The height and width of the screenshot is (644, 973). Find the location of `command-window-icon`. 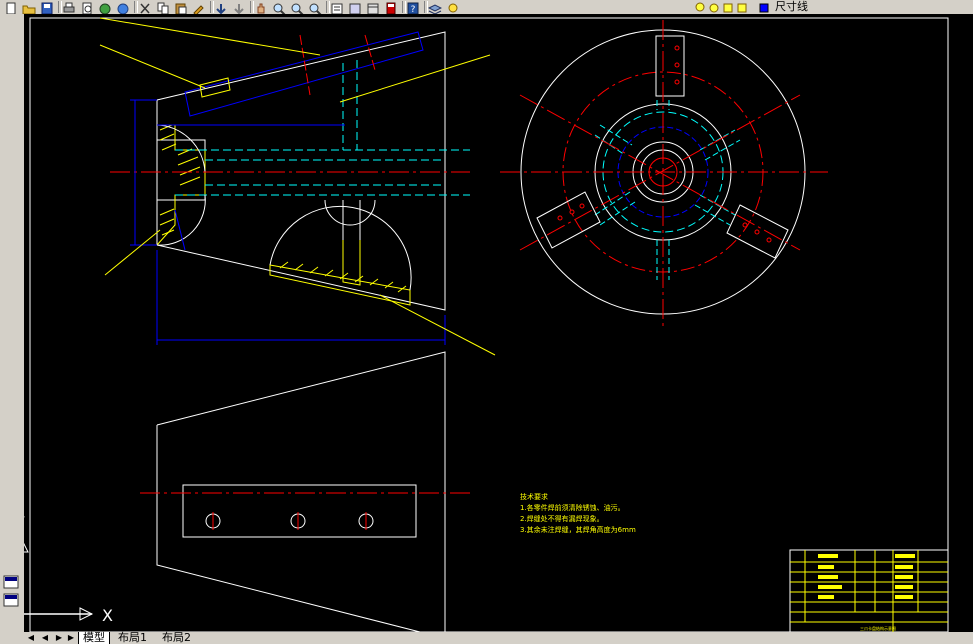

command-window-icon is located at coordinates (12, 594).